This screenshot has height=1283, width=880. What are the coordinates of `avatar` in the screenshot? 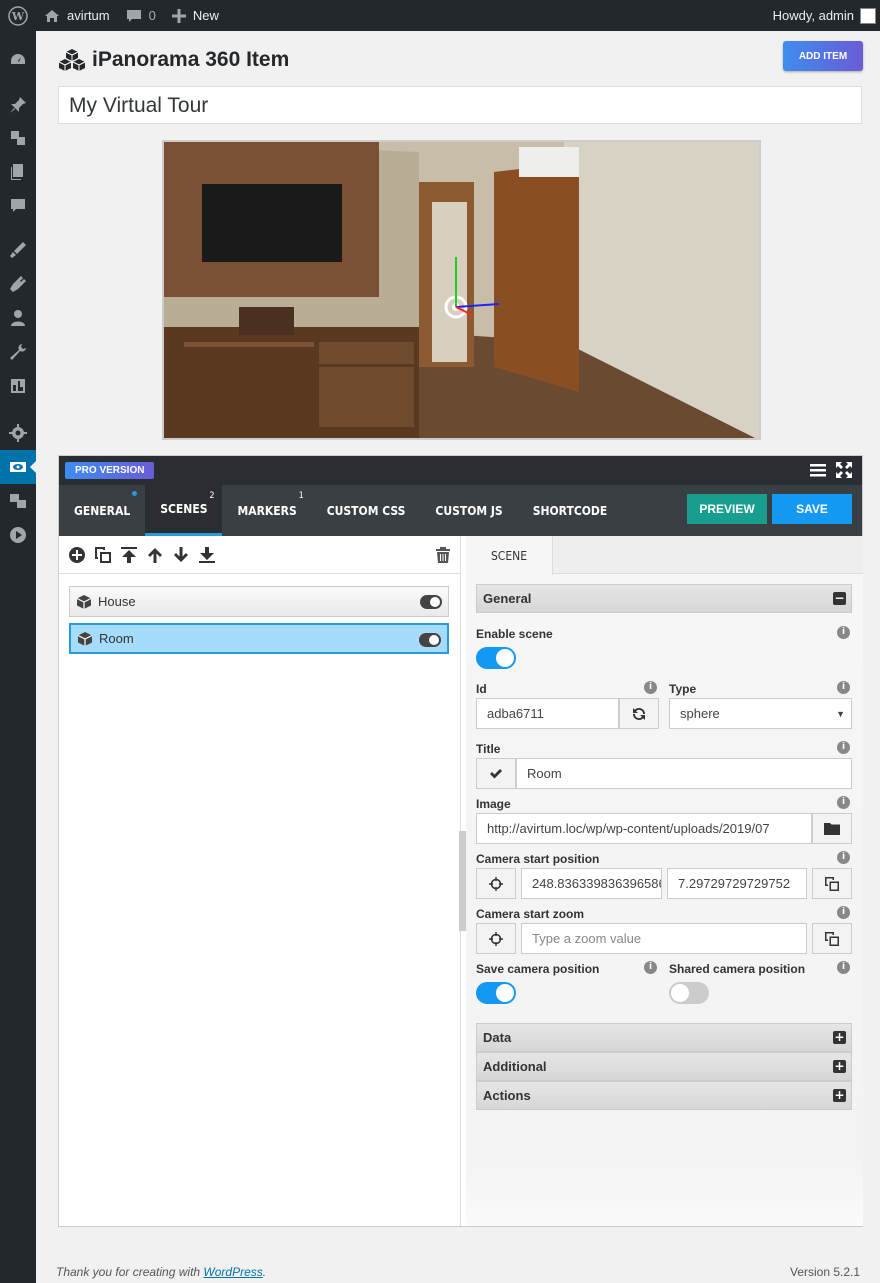 It's located at (868, 15).